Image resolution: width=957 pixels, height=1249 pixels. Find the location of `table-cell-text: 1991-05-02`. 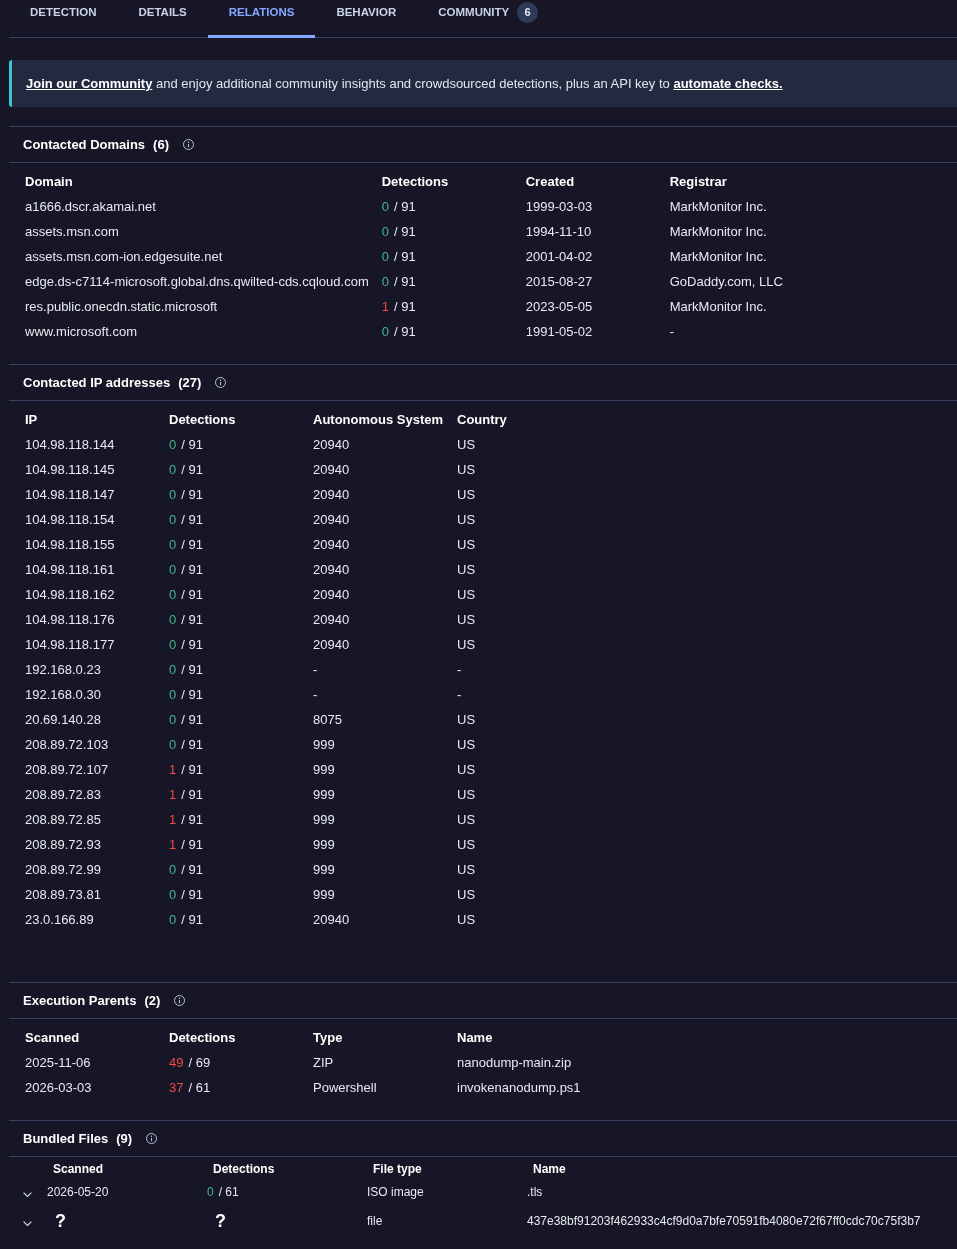

table-cell-text: 1991-05-02 is located at coordinates (559, 332).